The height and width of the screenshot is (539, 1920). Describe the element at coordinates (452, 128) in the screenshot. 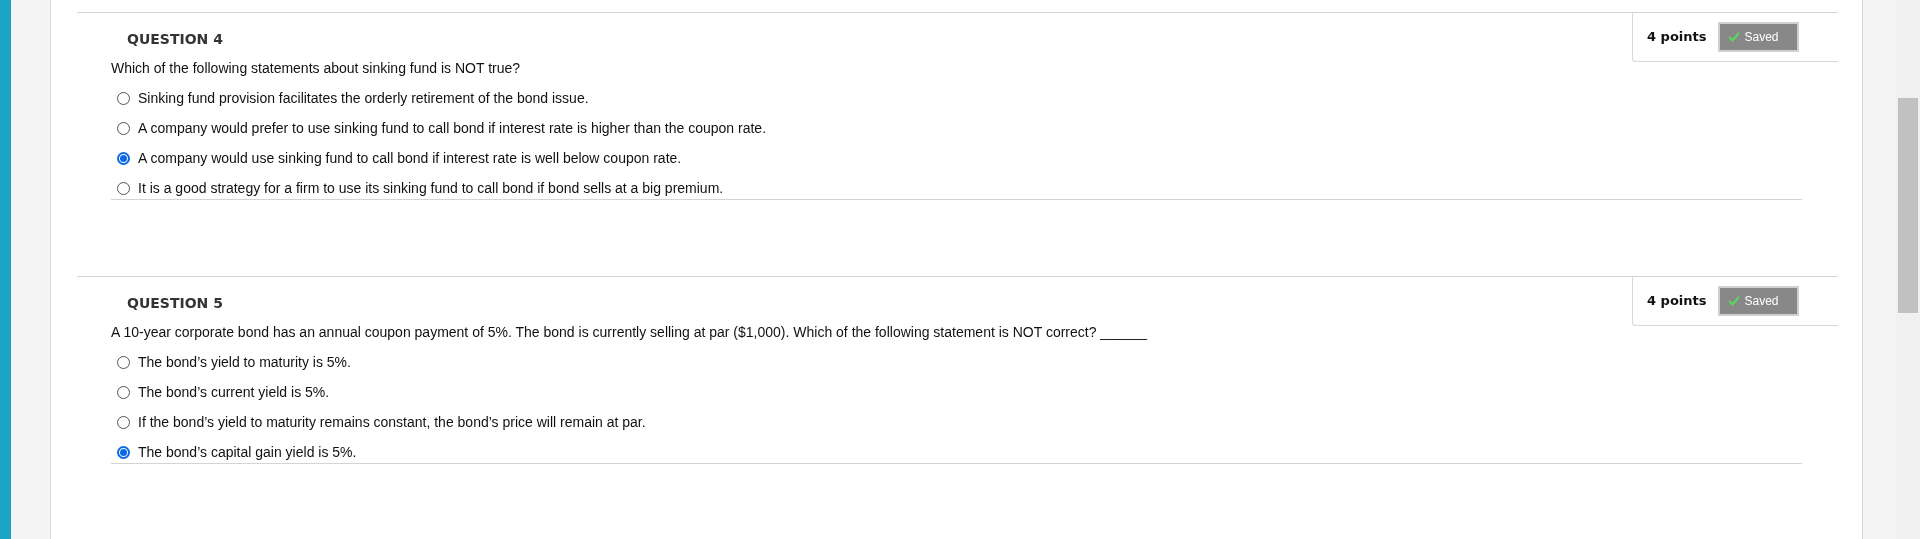

I see `answer-option: A company would prefer to use sinking fund to call bond if interest rate is higher than the coupon rate.` at that location.